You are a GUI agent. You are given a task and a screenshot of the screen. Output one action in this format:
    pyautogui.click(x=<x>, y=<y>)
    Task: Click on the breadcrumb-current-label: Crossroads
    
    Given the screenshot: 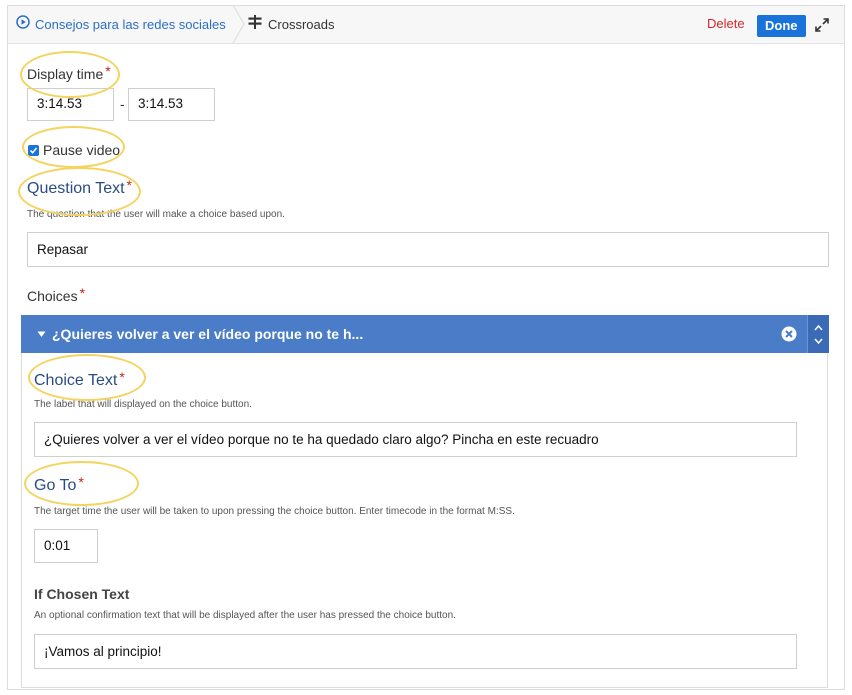 What is the action you would take?
    pyautogui.click(x=301, y=24)
    